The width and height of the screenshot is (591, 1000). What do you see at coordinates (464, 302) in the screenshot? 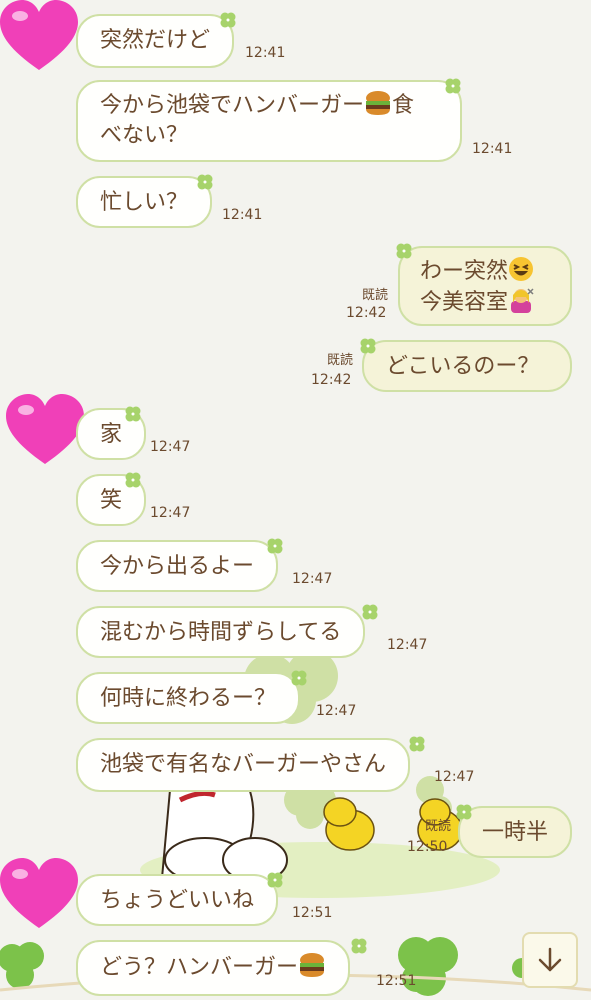
I see `message-text: 今美容室` at bounding box center [464, 302].